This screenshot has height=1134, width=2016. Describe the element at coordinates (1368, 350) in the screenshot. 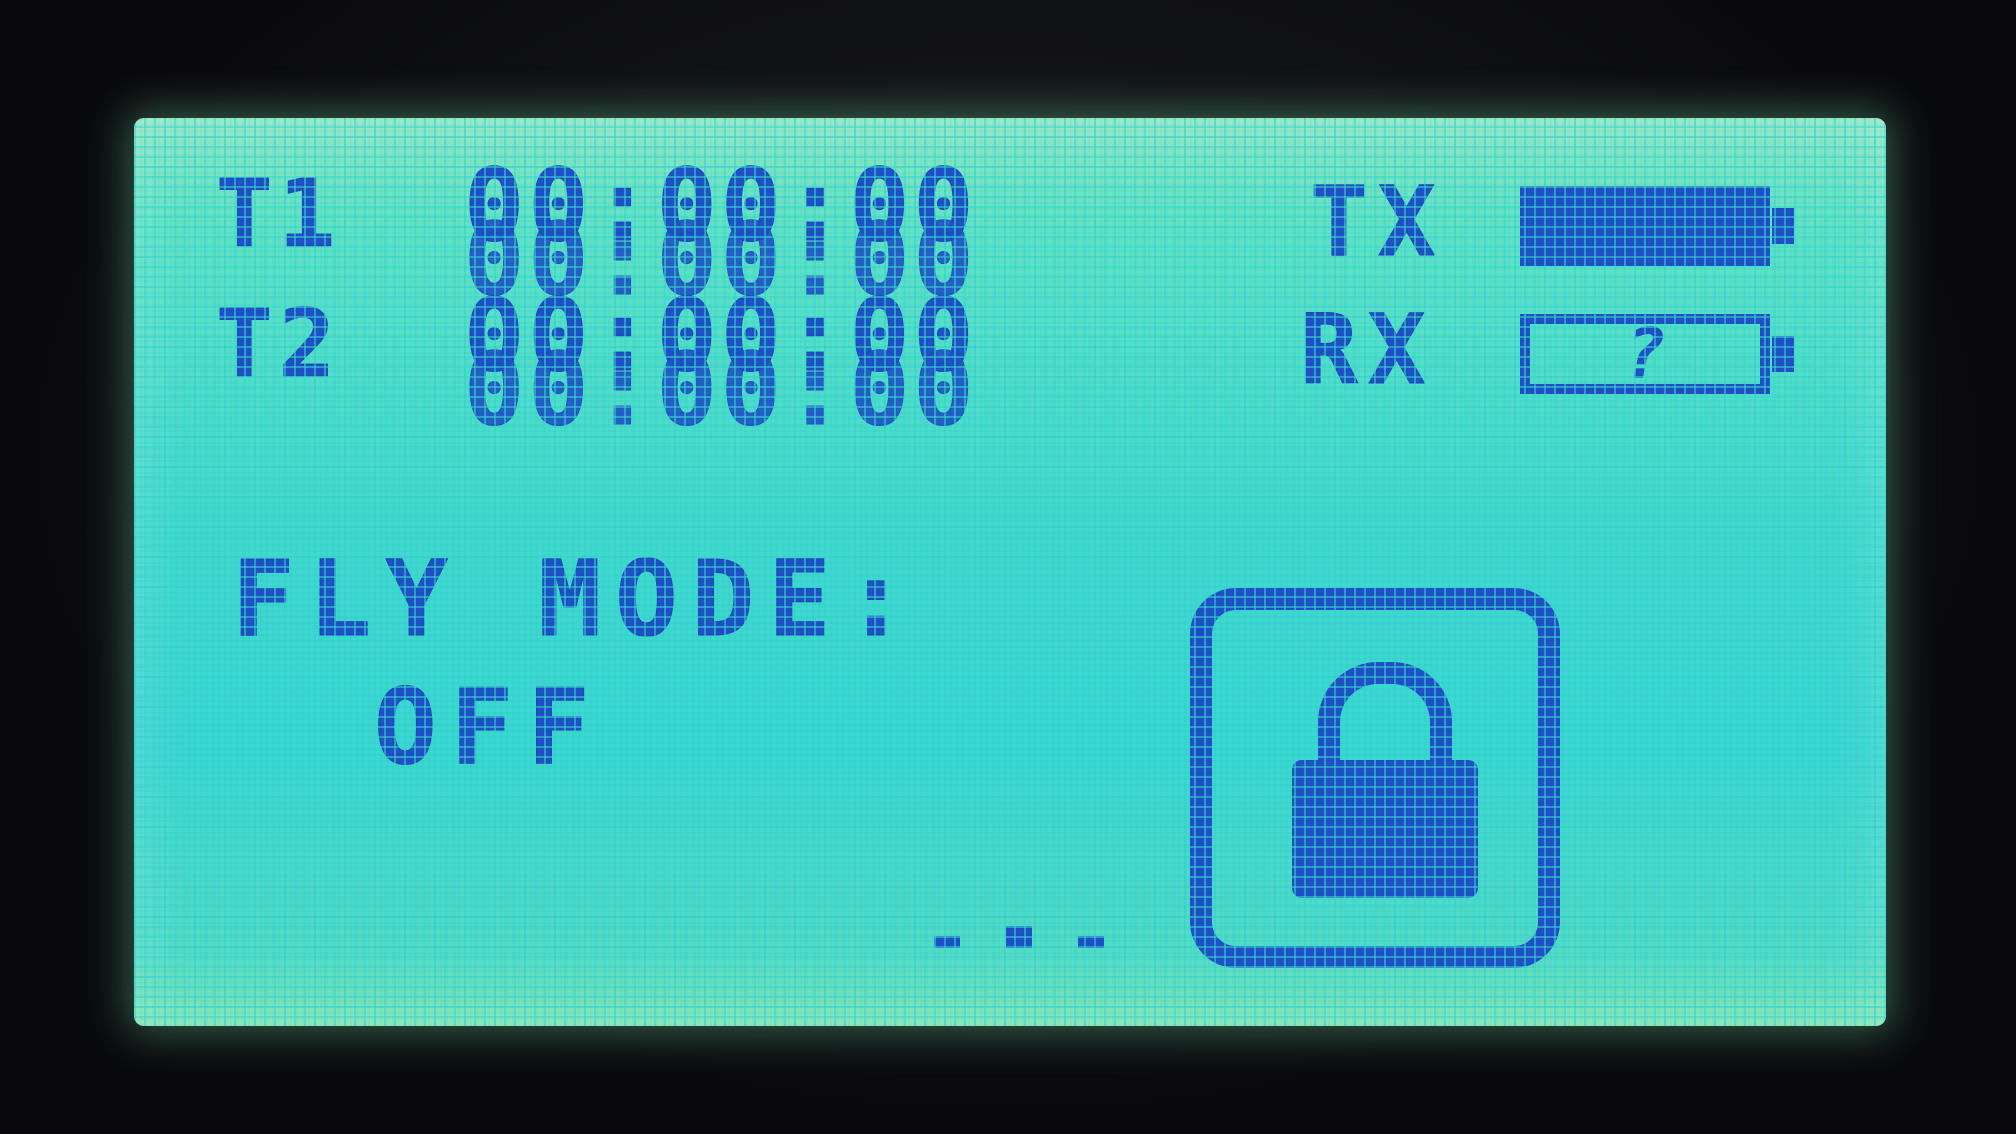

I see `rx-label: RX` at that location.